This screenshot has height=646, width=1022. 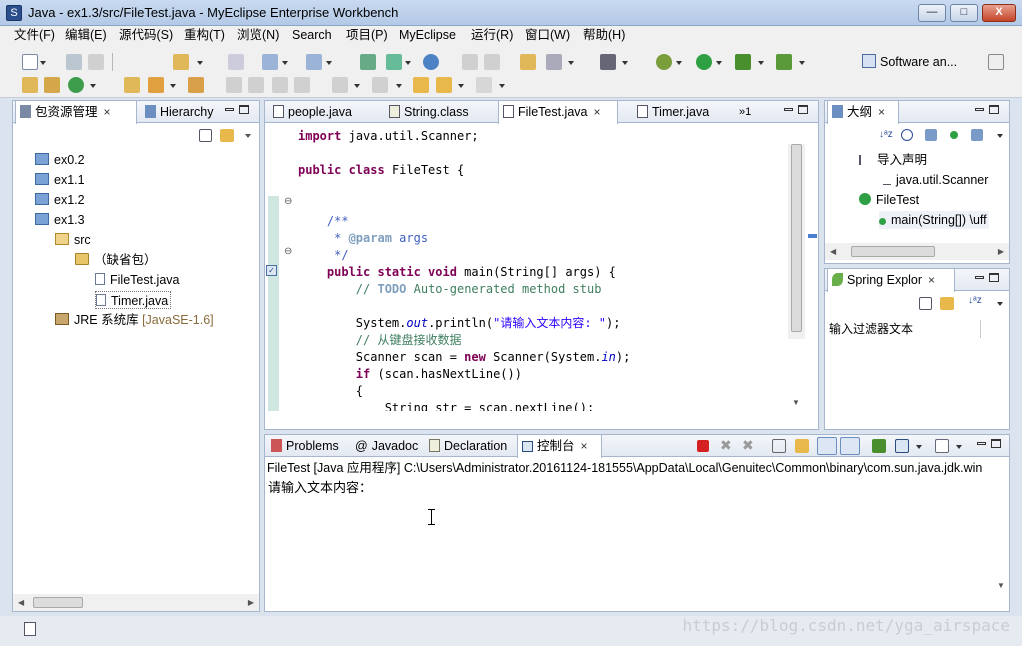 I want to click on whitespace-icon, so click(x=302, y=85).